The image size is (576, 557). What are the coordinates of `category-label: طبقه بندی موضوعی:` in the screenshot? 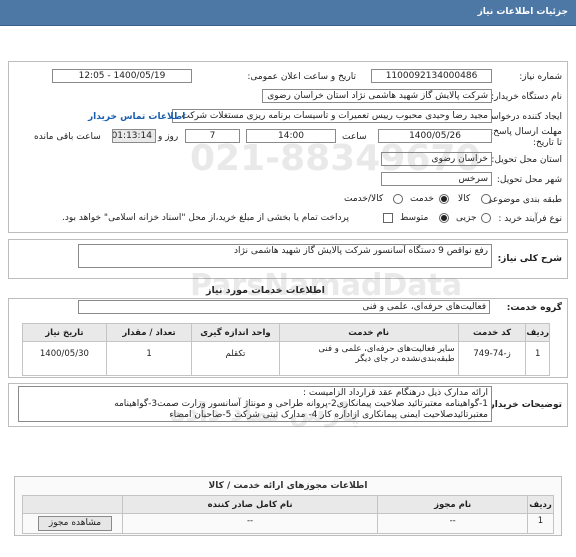 It's located at (522, 200).